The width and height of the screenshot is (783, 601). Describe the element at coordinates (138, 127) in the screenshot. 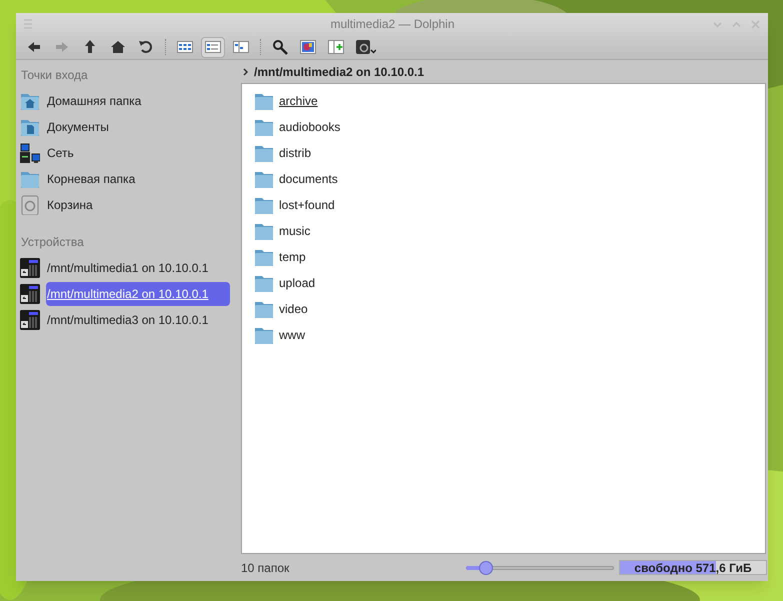

I see `sidebar-item: Документы` at that location.